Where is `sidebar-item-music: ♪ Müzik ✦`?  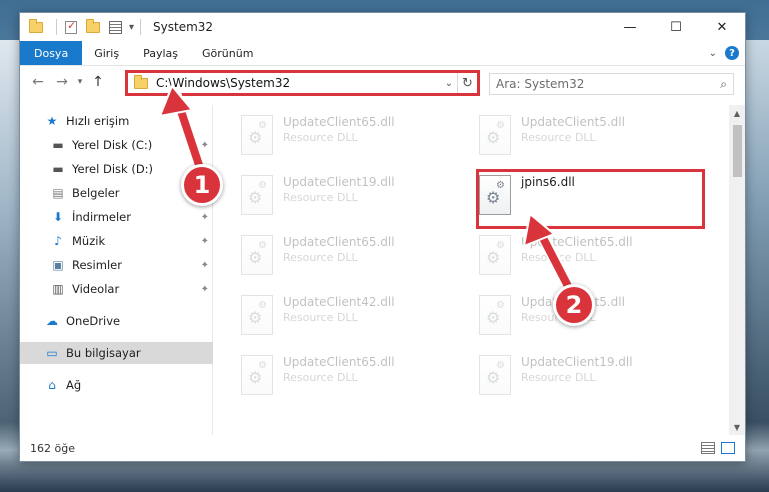
sidebar-item-music: ♪ Müzik ✦ is located at coordinates (116, 241).